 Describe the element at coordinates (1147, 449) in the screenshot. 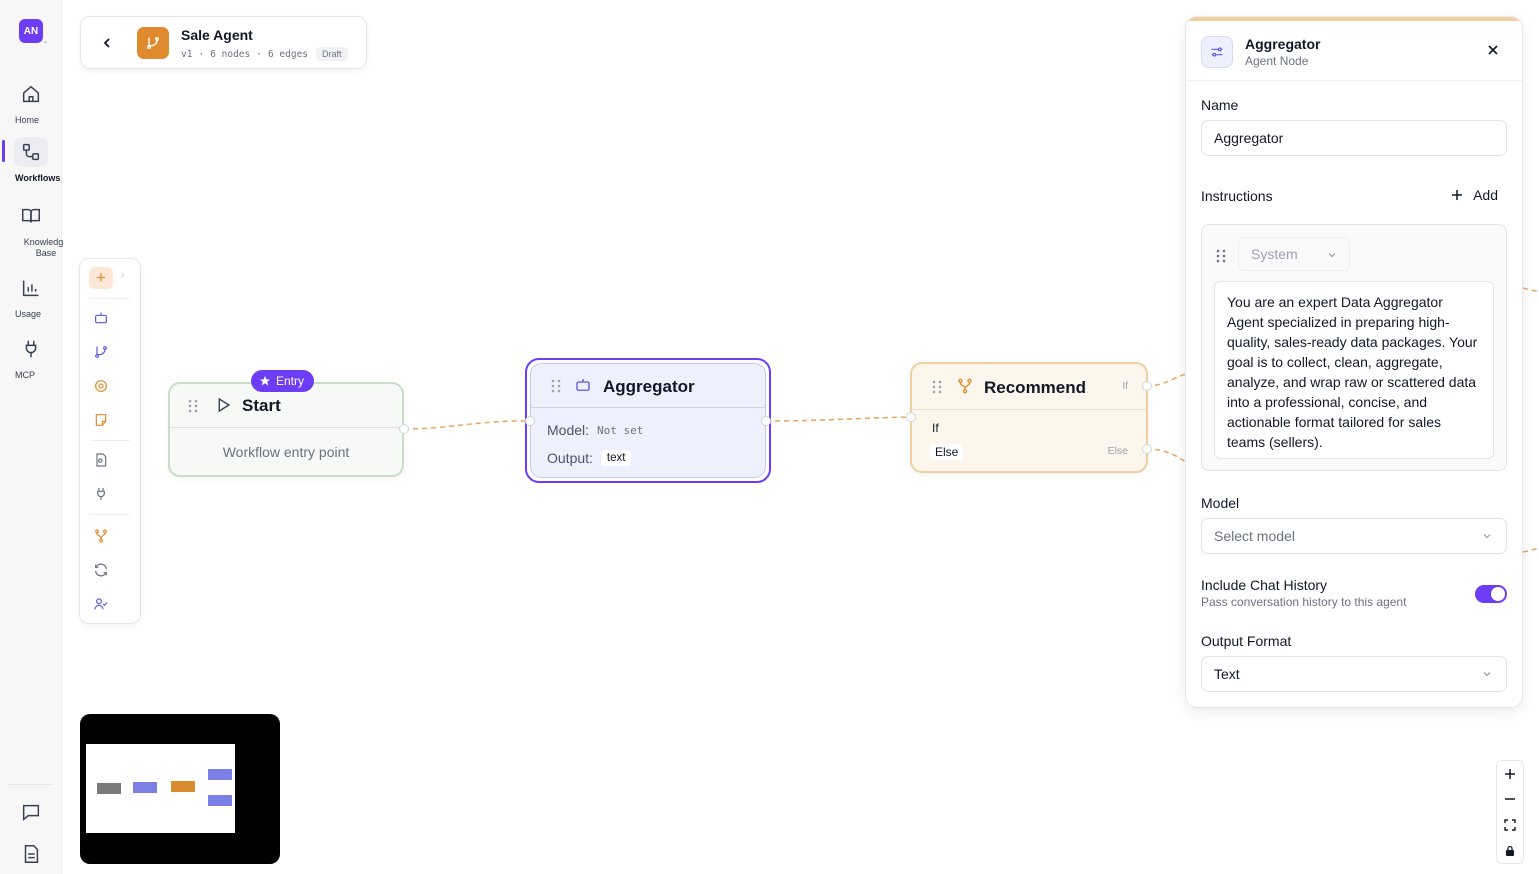

I see `recommend-else-handle` at that location.